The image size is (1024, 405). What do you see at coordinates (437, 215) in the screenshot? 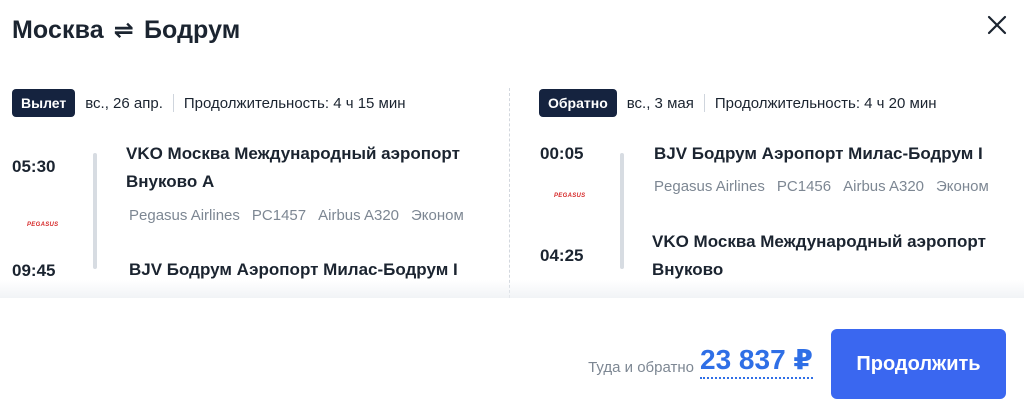
I see `outbound-class: Эконом` at bounding box center [437, 215].